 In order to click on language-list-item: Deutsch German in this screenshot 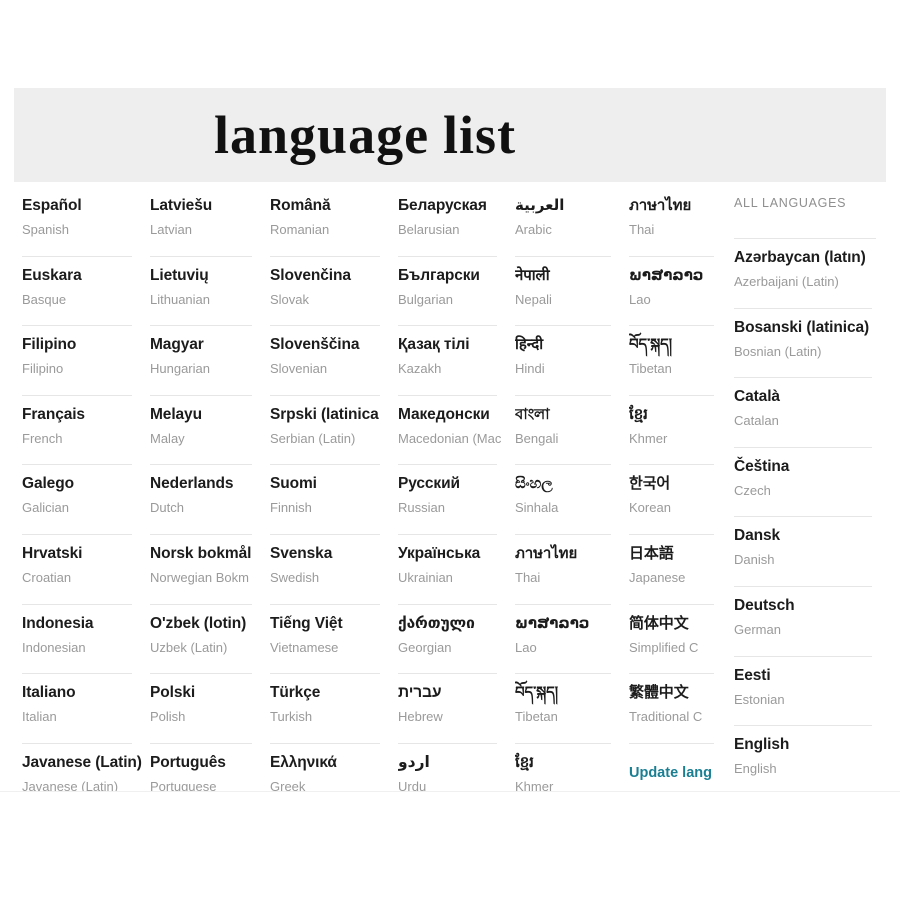, I will do `click(810, 620)`.